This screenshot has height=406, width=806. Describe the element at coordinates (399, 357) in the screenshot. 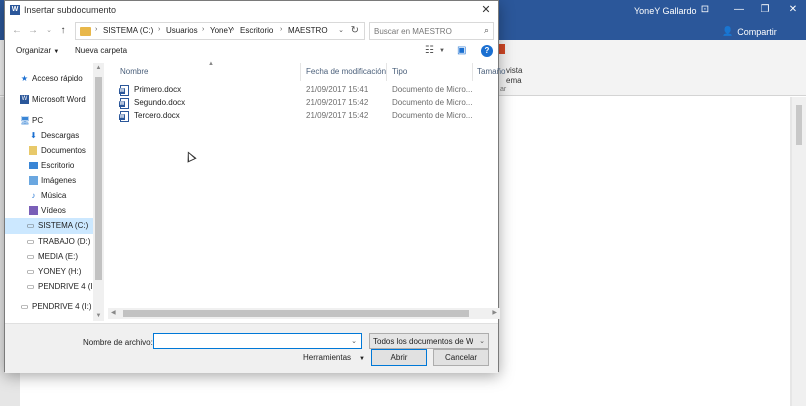

I see `open-button: Abrir` at that location.